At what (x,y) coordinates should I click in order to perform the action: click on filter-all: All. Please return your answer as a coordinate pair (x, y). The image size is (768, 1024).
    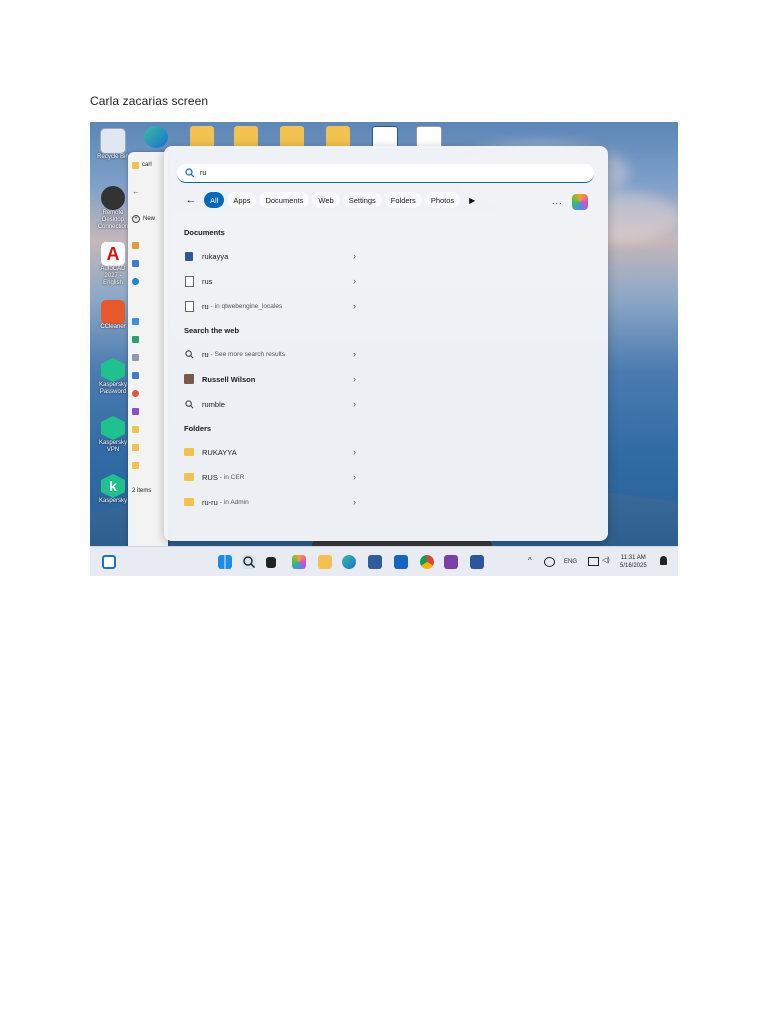
    Looking at the image, I should click on (214, 200).